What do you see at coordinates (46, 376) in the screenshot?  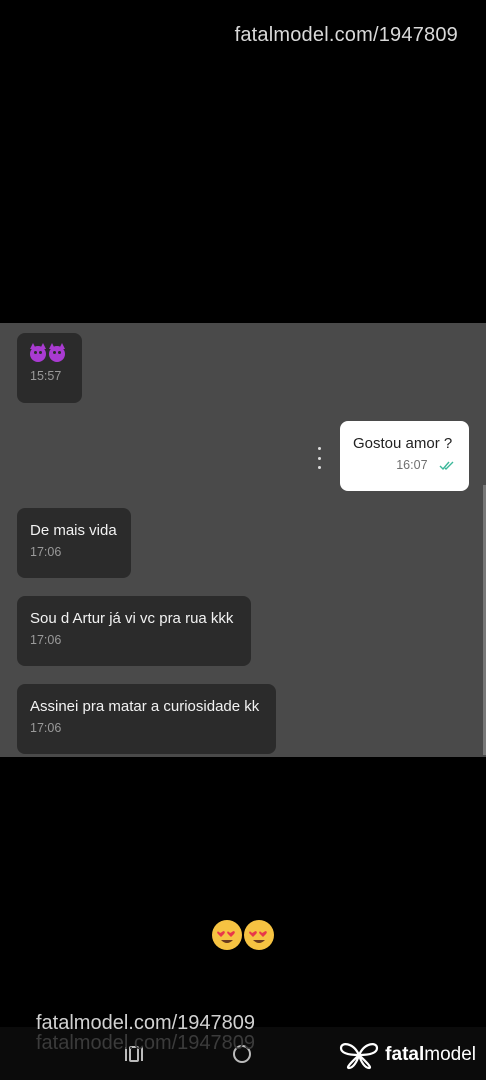 I see `message-time: 15:57` at bounding box center [46, 376].